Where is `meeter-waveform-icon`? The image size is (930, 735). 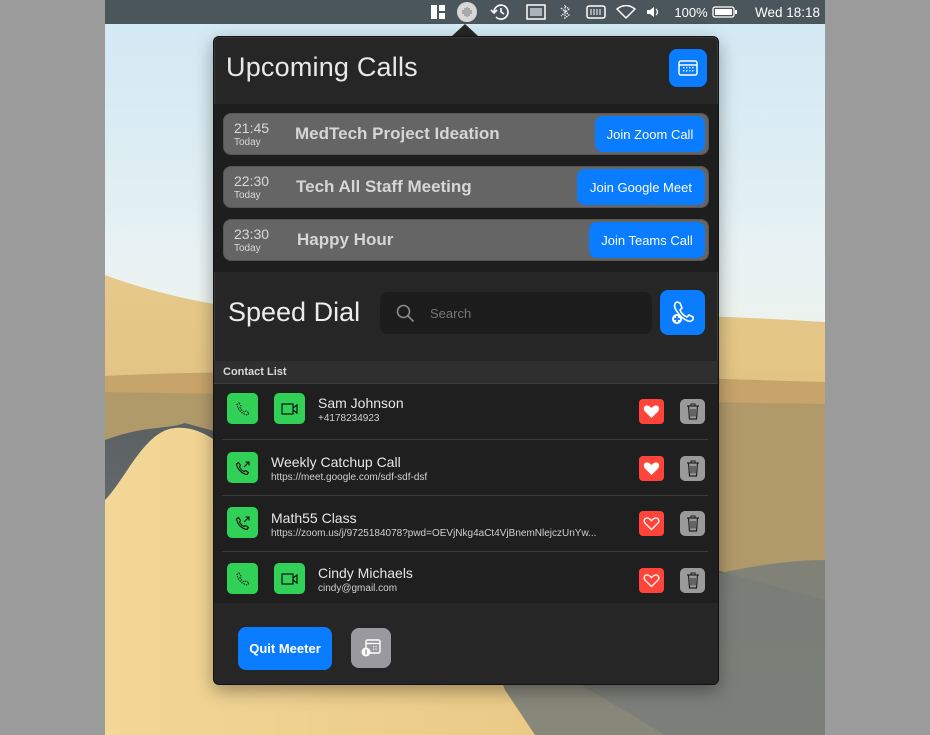 meeter-waveform-icon is located at coordinates (467, 12).